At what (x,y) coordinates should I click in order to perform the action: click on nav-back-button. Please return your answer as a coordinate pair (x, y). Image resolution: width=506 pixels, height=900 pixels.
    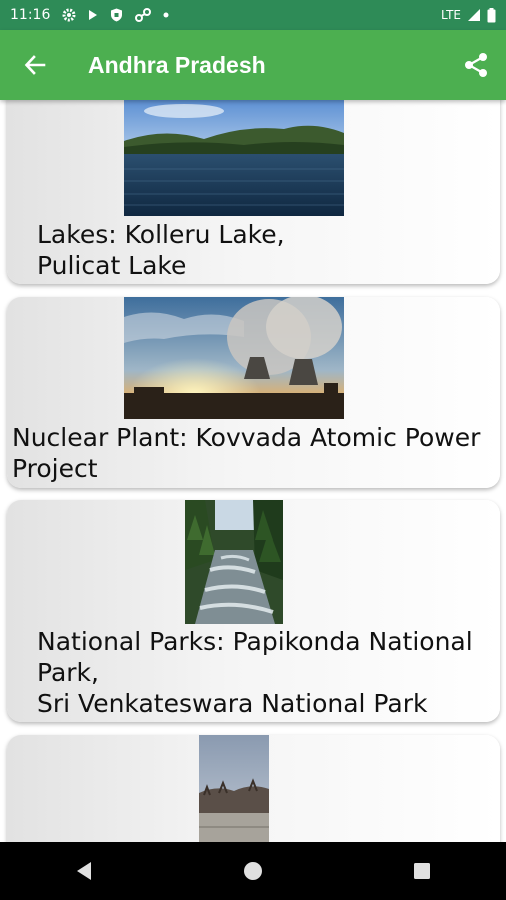
    Looking at the image, I should click on (84, 871).